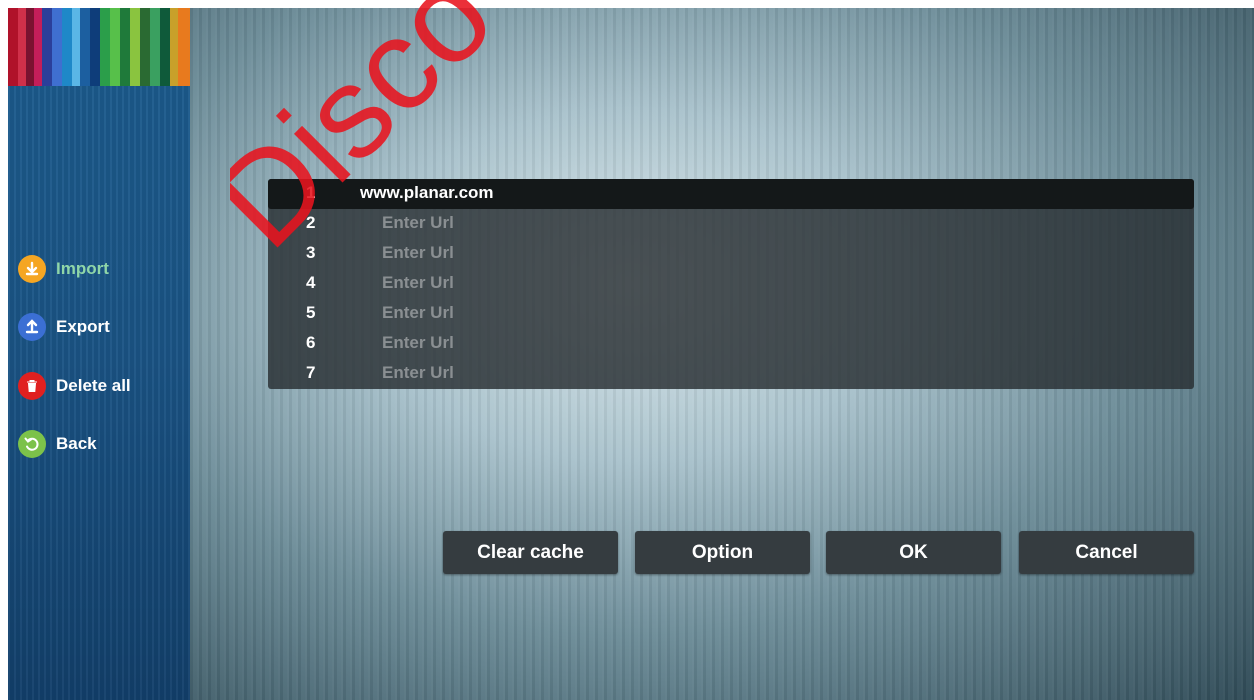 Image resolution: width=1254 pixels, height=700 pixels. Describe the element at coordinates (731, 314) in the screenshot. I see `url-row-5: 5 Enter Url` at that location.